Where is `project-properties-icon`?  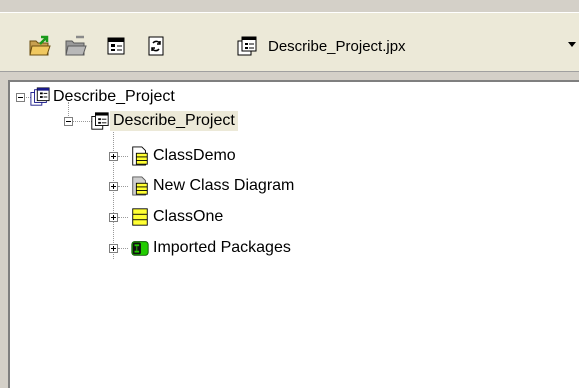
project-properties-icon is located at coordinates (116, 46).